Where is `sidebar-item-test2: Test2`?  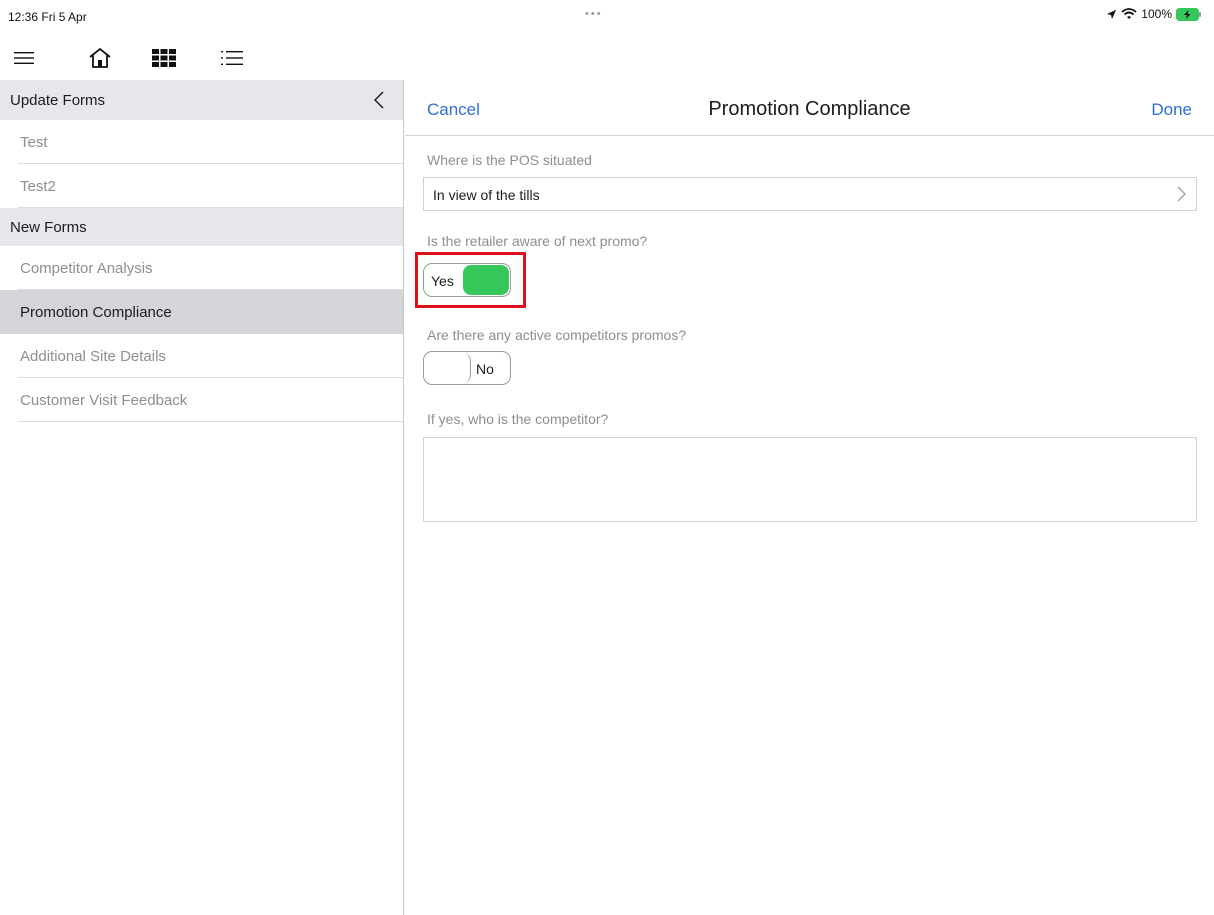
sidebar-item-test2: Test2 is located at coordinates (201, 186).